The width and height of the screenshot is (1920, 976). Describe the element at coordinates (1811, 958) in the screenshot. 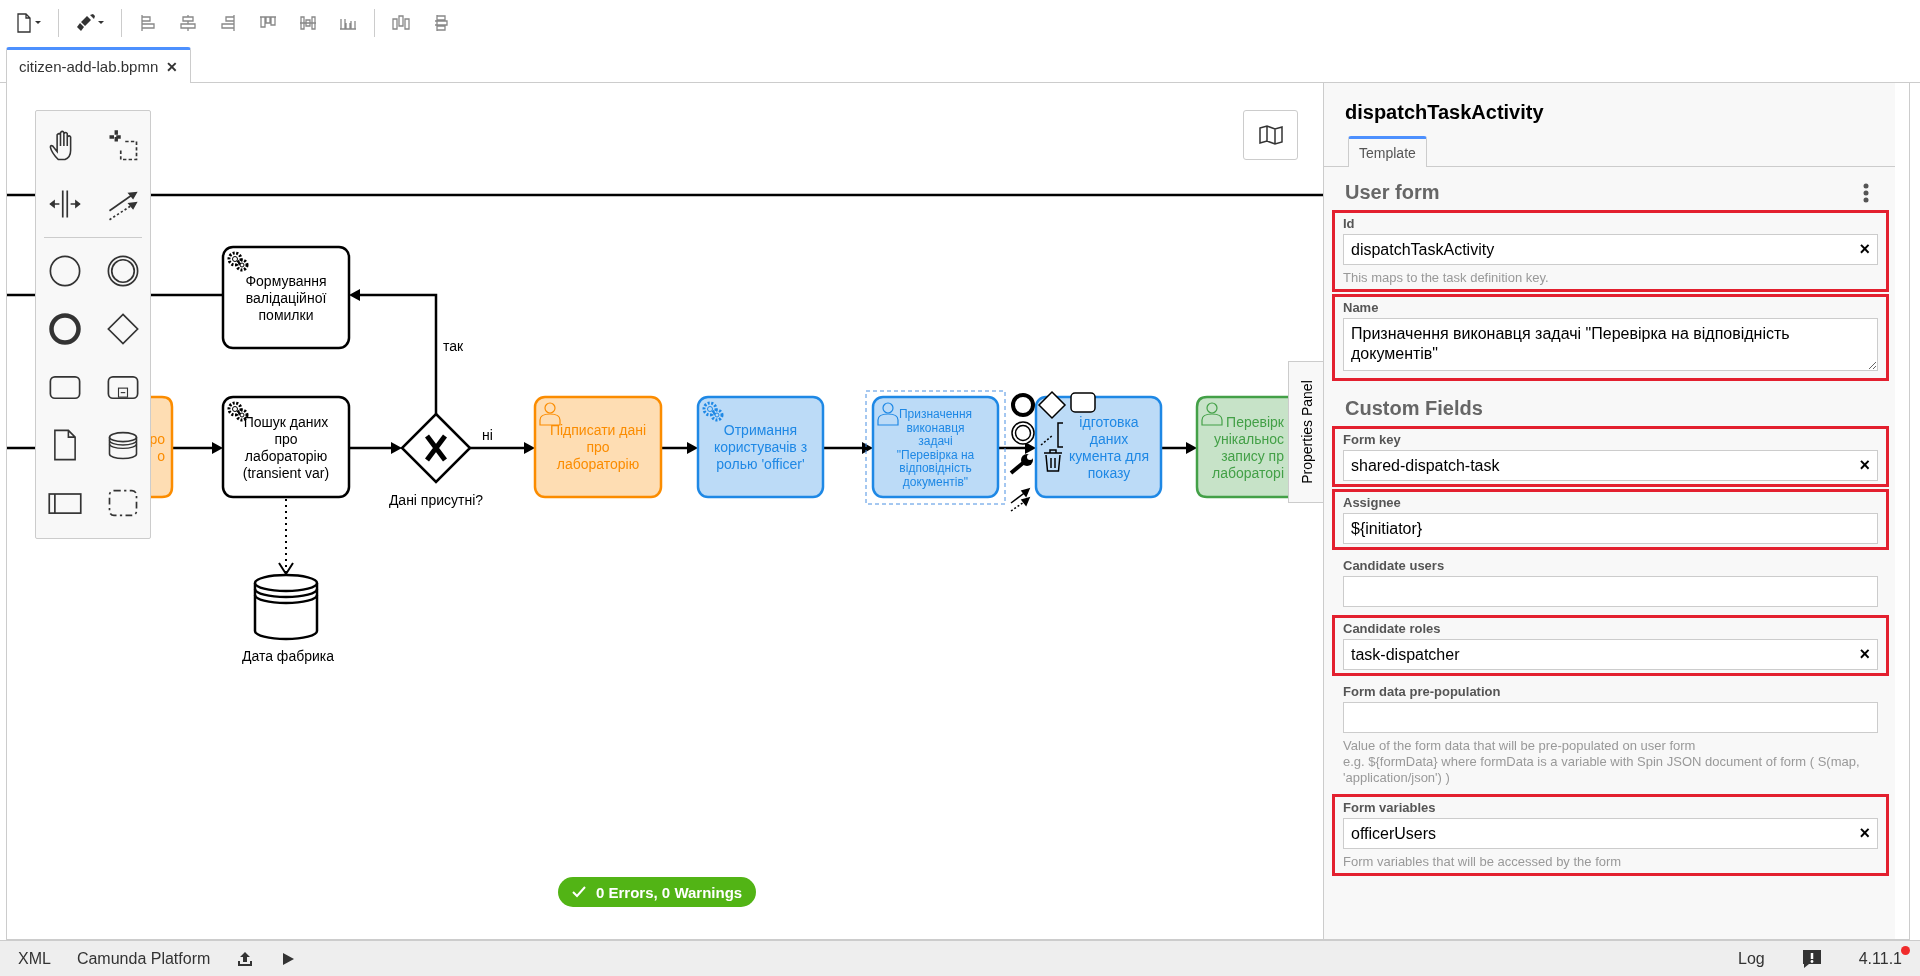

I see `feedback-icon` at that location.